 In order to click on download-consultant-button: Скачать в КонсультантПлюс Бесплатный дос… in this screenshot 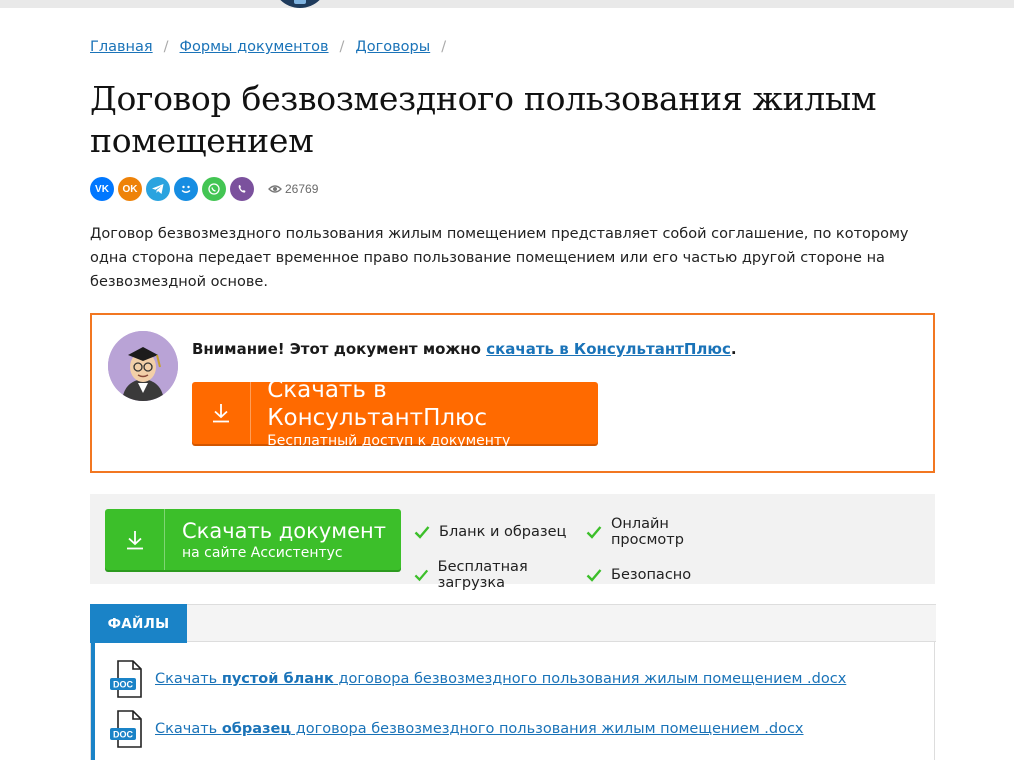, I will do `click(395, 413)`.